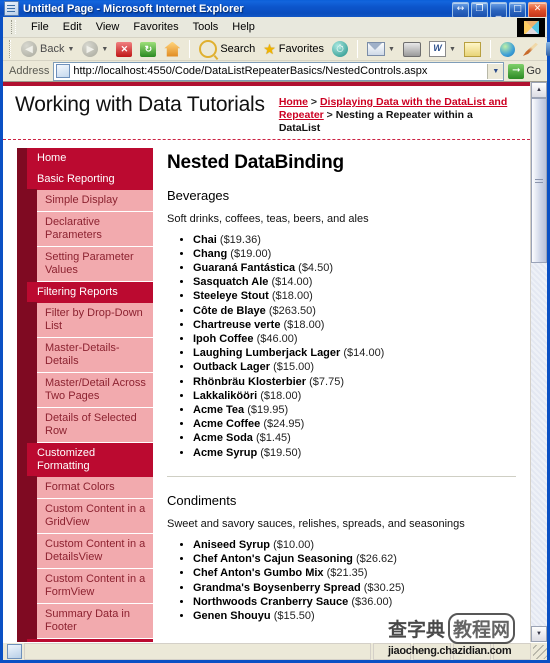  I want to click on sidebar-item-custom-content-formview: Custom Content in a FormView, so click(85, 585).